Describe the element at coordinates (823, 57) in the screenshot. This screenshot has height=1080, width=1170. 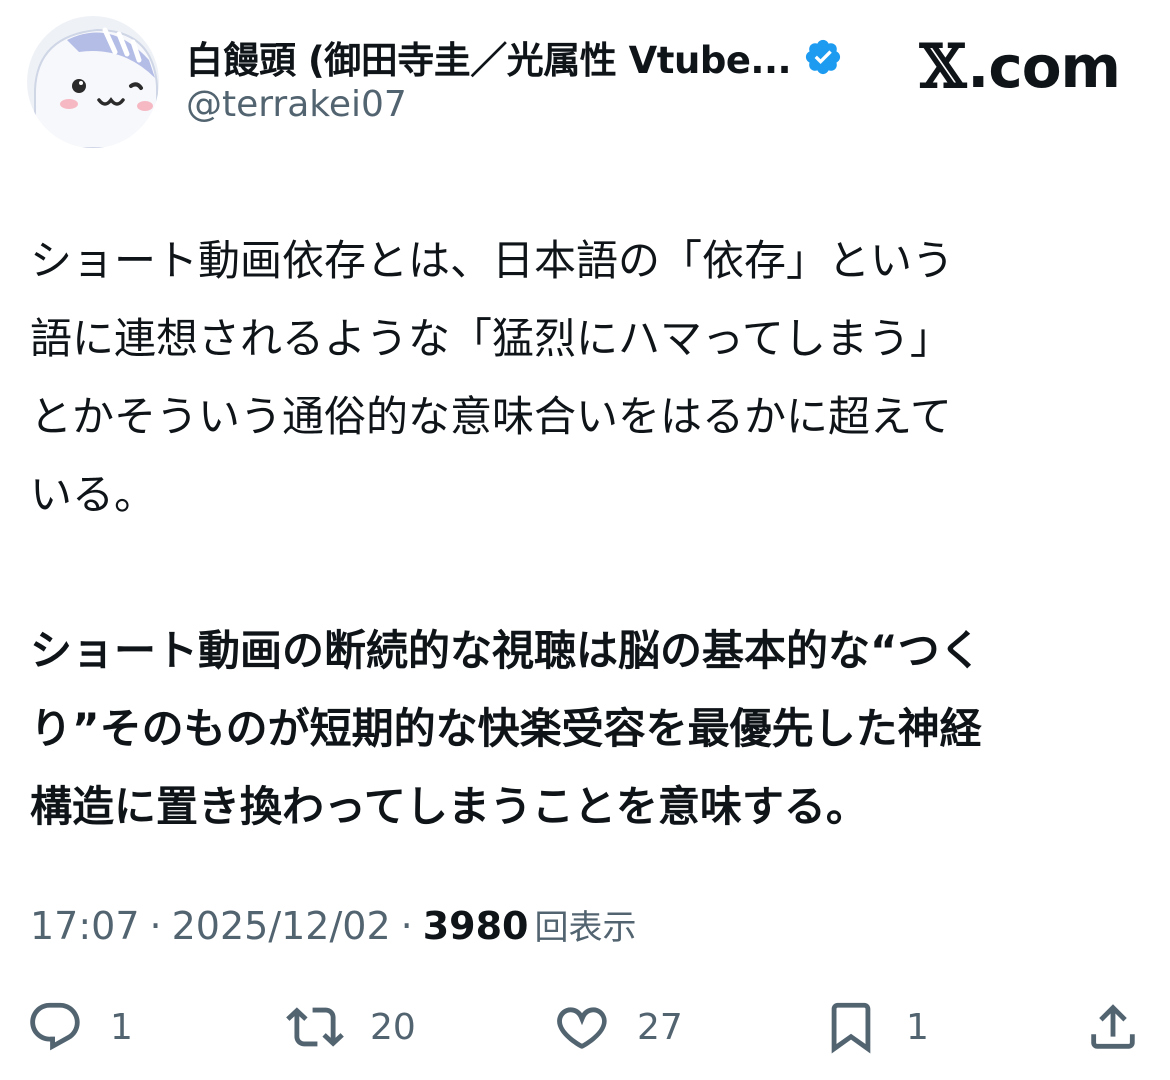
I see `verified-badge-icon` at that location.